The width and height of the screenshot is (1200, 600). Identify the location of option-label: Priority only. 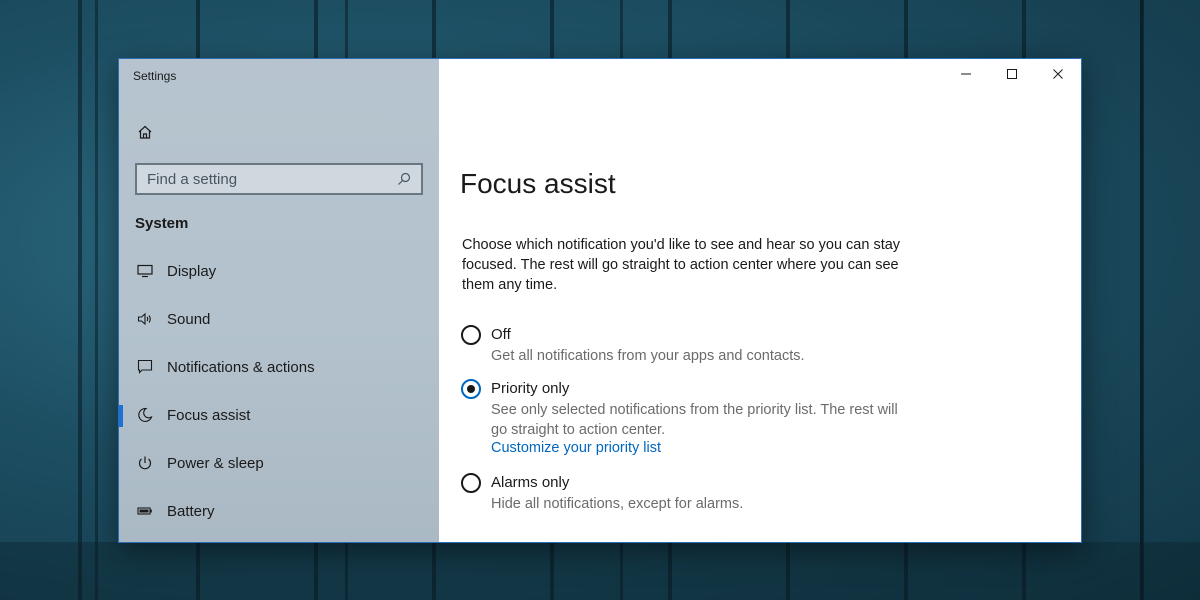
(530, 388).